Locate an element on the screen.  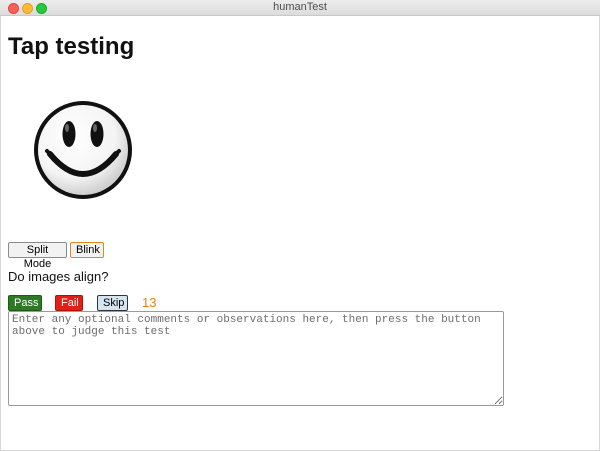
smiley-face-icon is located at coordinates (83, 150).